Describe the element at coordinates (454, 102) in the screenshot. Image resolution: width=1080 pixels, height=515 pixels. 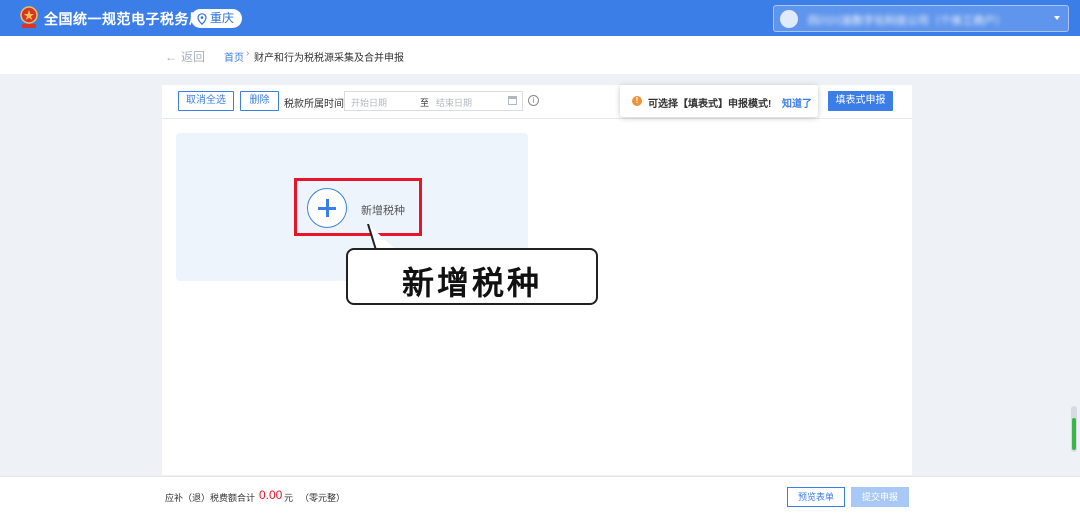
I see `end-date-input: 结束日期` at that location.